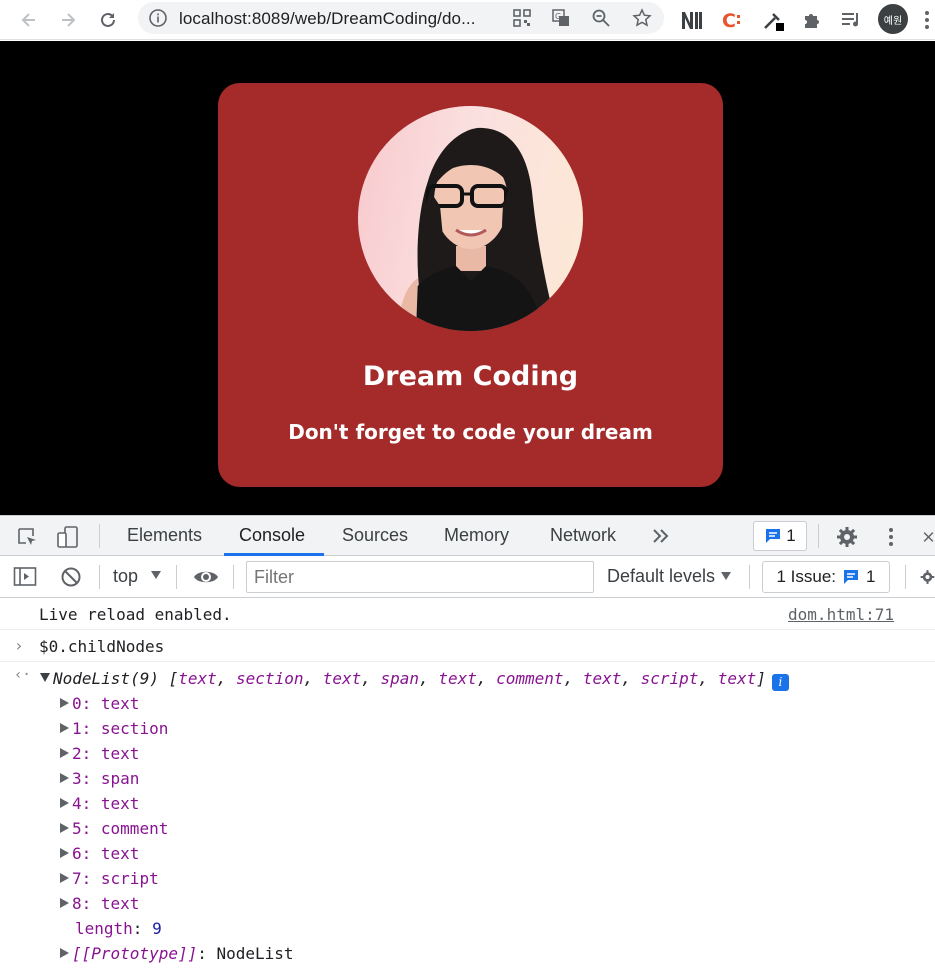  I want to click on profile-avatar: 예원, so click(893, 19).